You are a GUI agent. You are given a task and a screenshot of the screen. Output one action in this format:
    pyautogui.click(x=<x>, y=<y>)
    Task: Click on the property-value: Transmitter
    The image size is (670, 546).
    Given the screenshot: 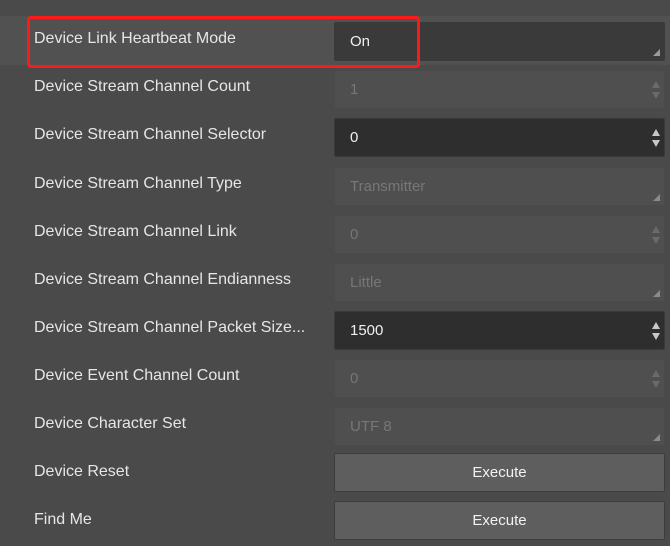 What is the action you would take?
    pyautogui.click(x=388, y=186)
    